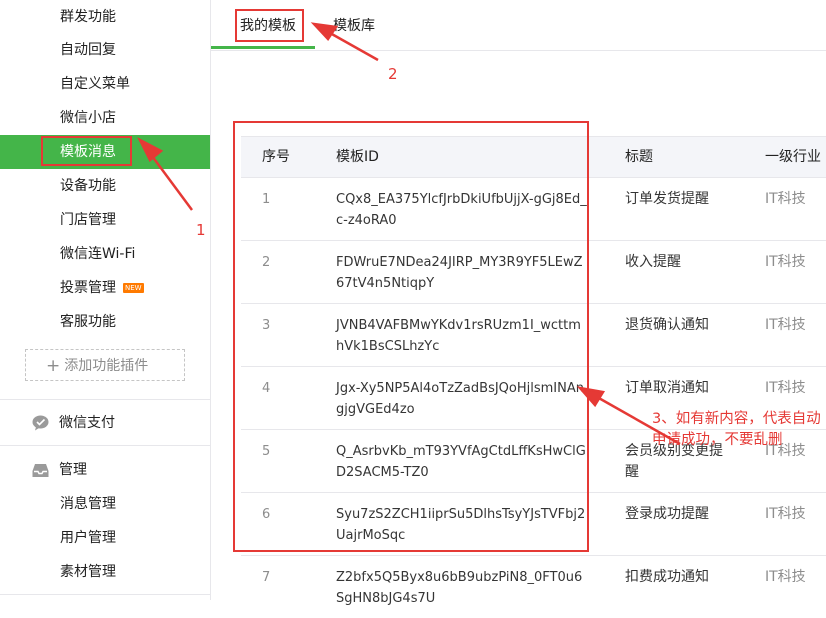 This screenshot has width=826, height=618. What do you see at coordinates (674, 461) in the screenshot?
I see `template-title: 会员级别变更提醒` at bounding box center [674, 461].